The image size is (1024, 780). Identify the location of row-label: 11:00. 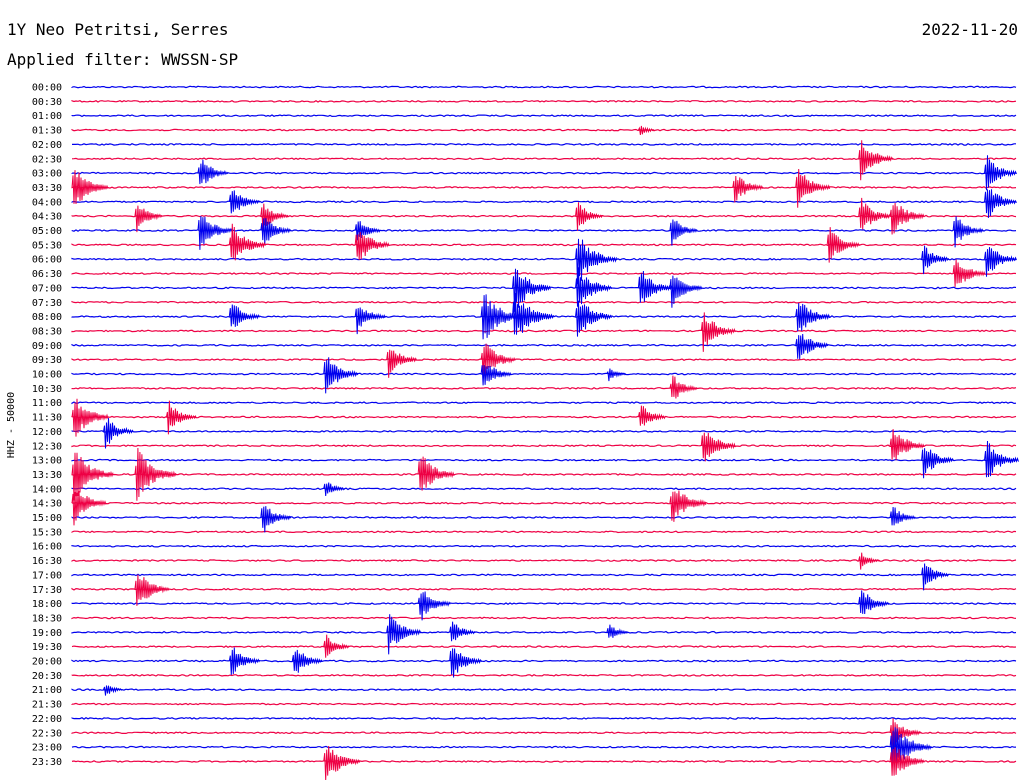
(47, 403).